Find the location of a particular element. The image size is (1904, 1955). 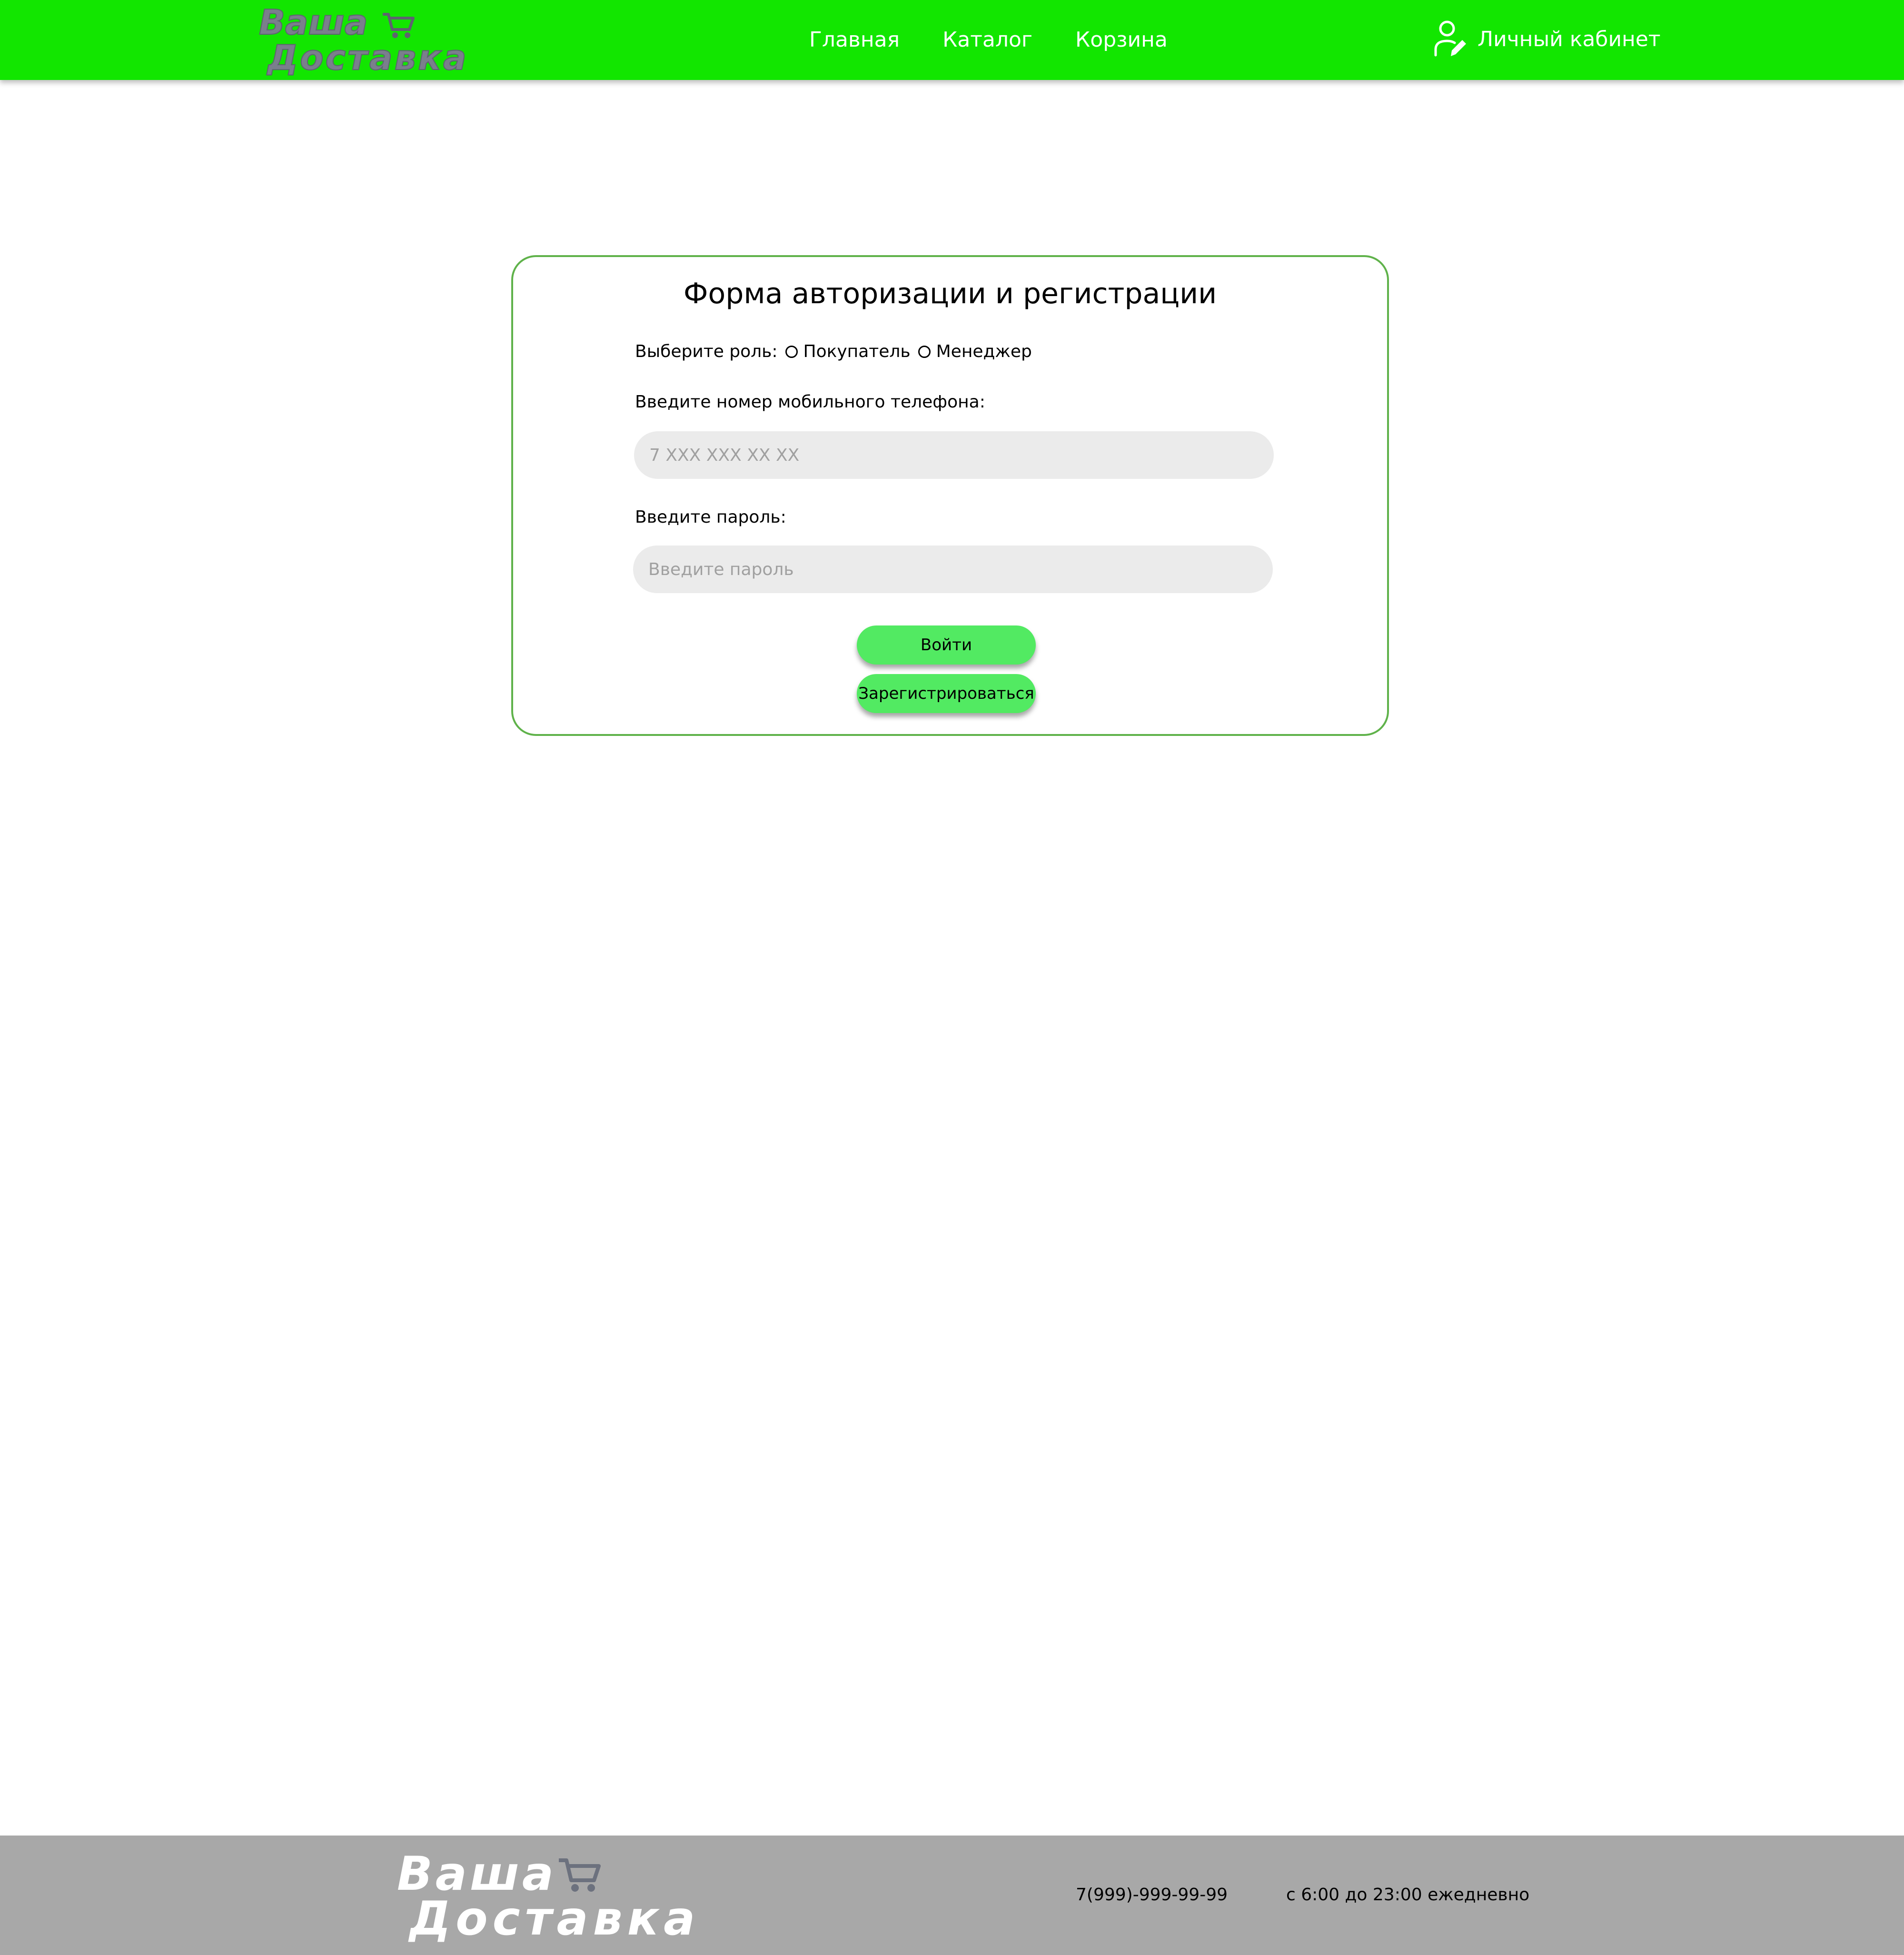

nav-item-catalog: Каталог is located at coordinates (987, 40).